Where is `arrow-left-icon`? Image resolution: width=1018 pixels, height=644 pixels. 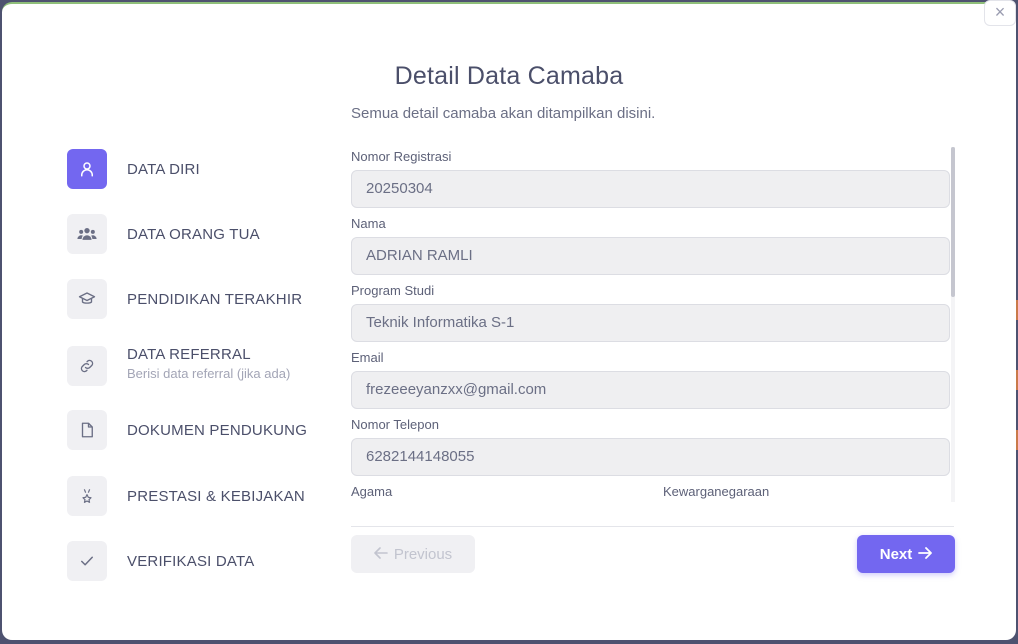 arrow-left-icon is located at coordinates (381, 554).